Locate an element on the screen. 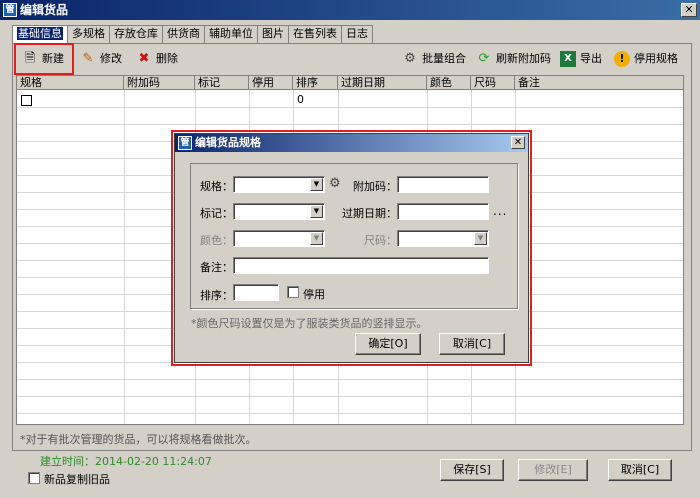  dialog-close-button: ✕ is located at coordinates (518, 142).